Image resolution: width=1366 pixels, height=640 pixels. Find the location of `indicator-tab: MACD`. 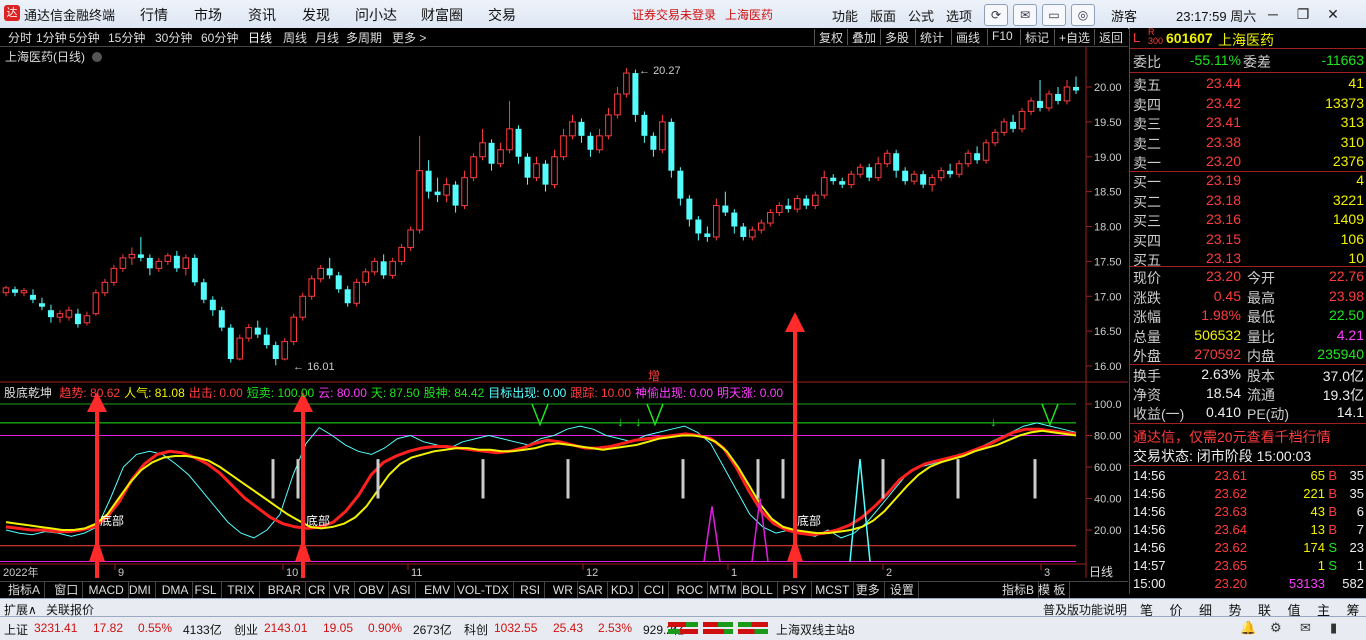

indicator-tab: MACD is located at coordinates (107, 590).